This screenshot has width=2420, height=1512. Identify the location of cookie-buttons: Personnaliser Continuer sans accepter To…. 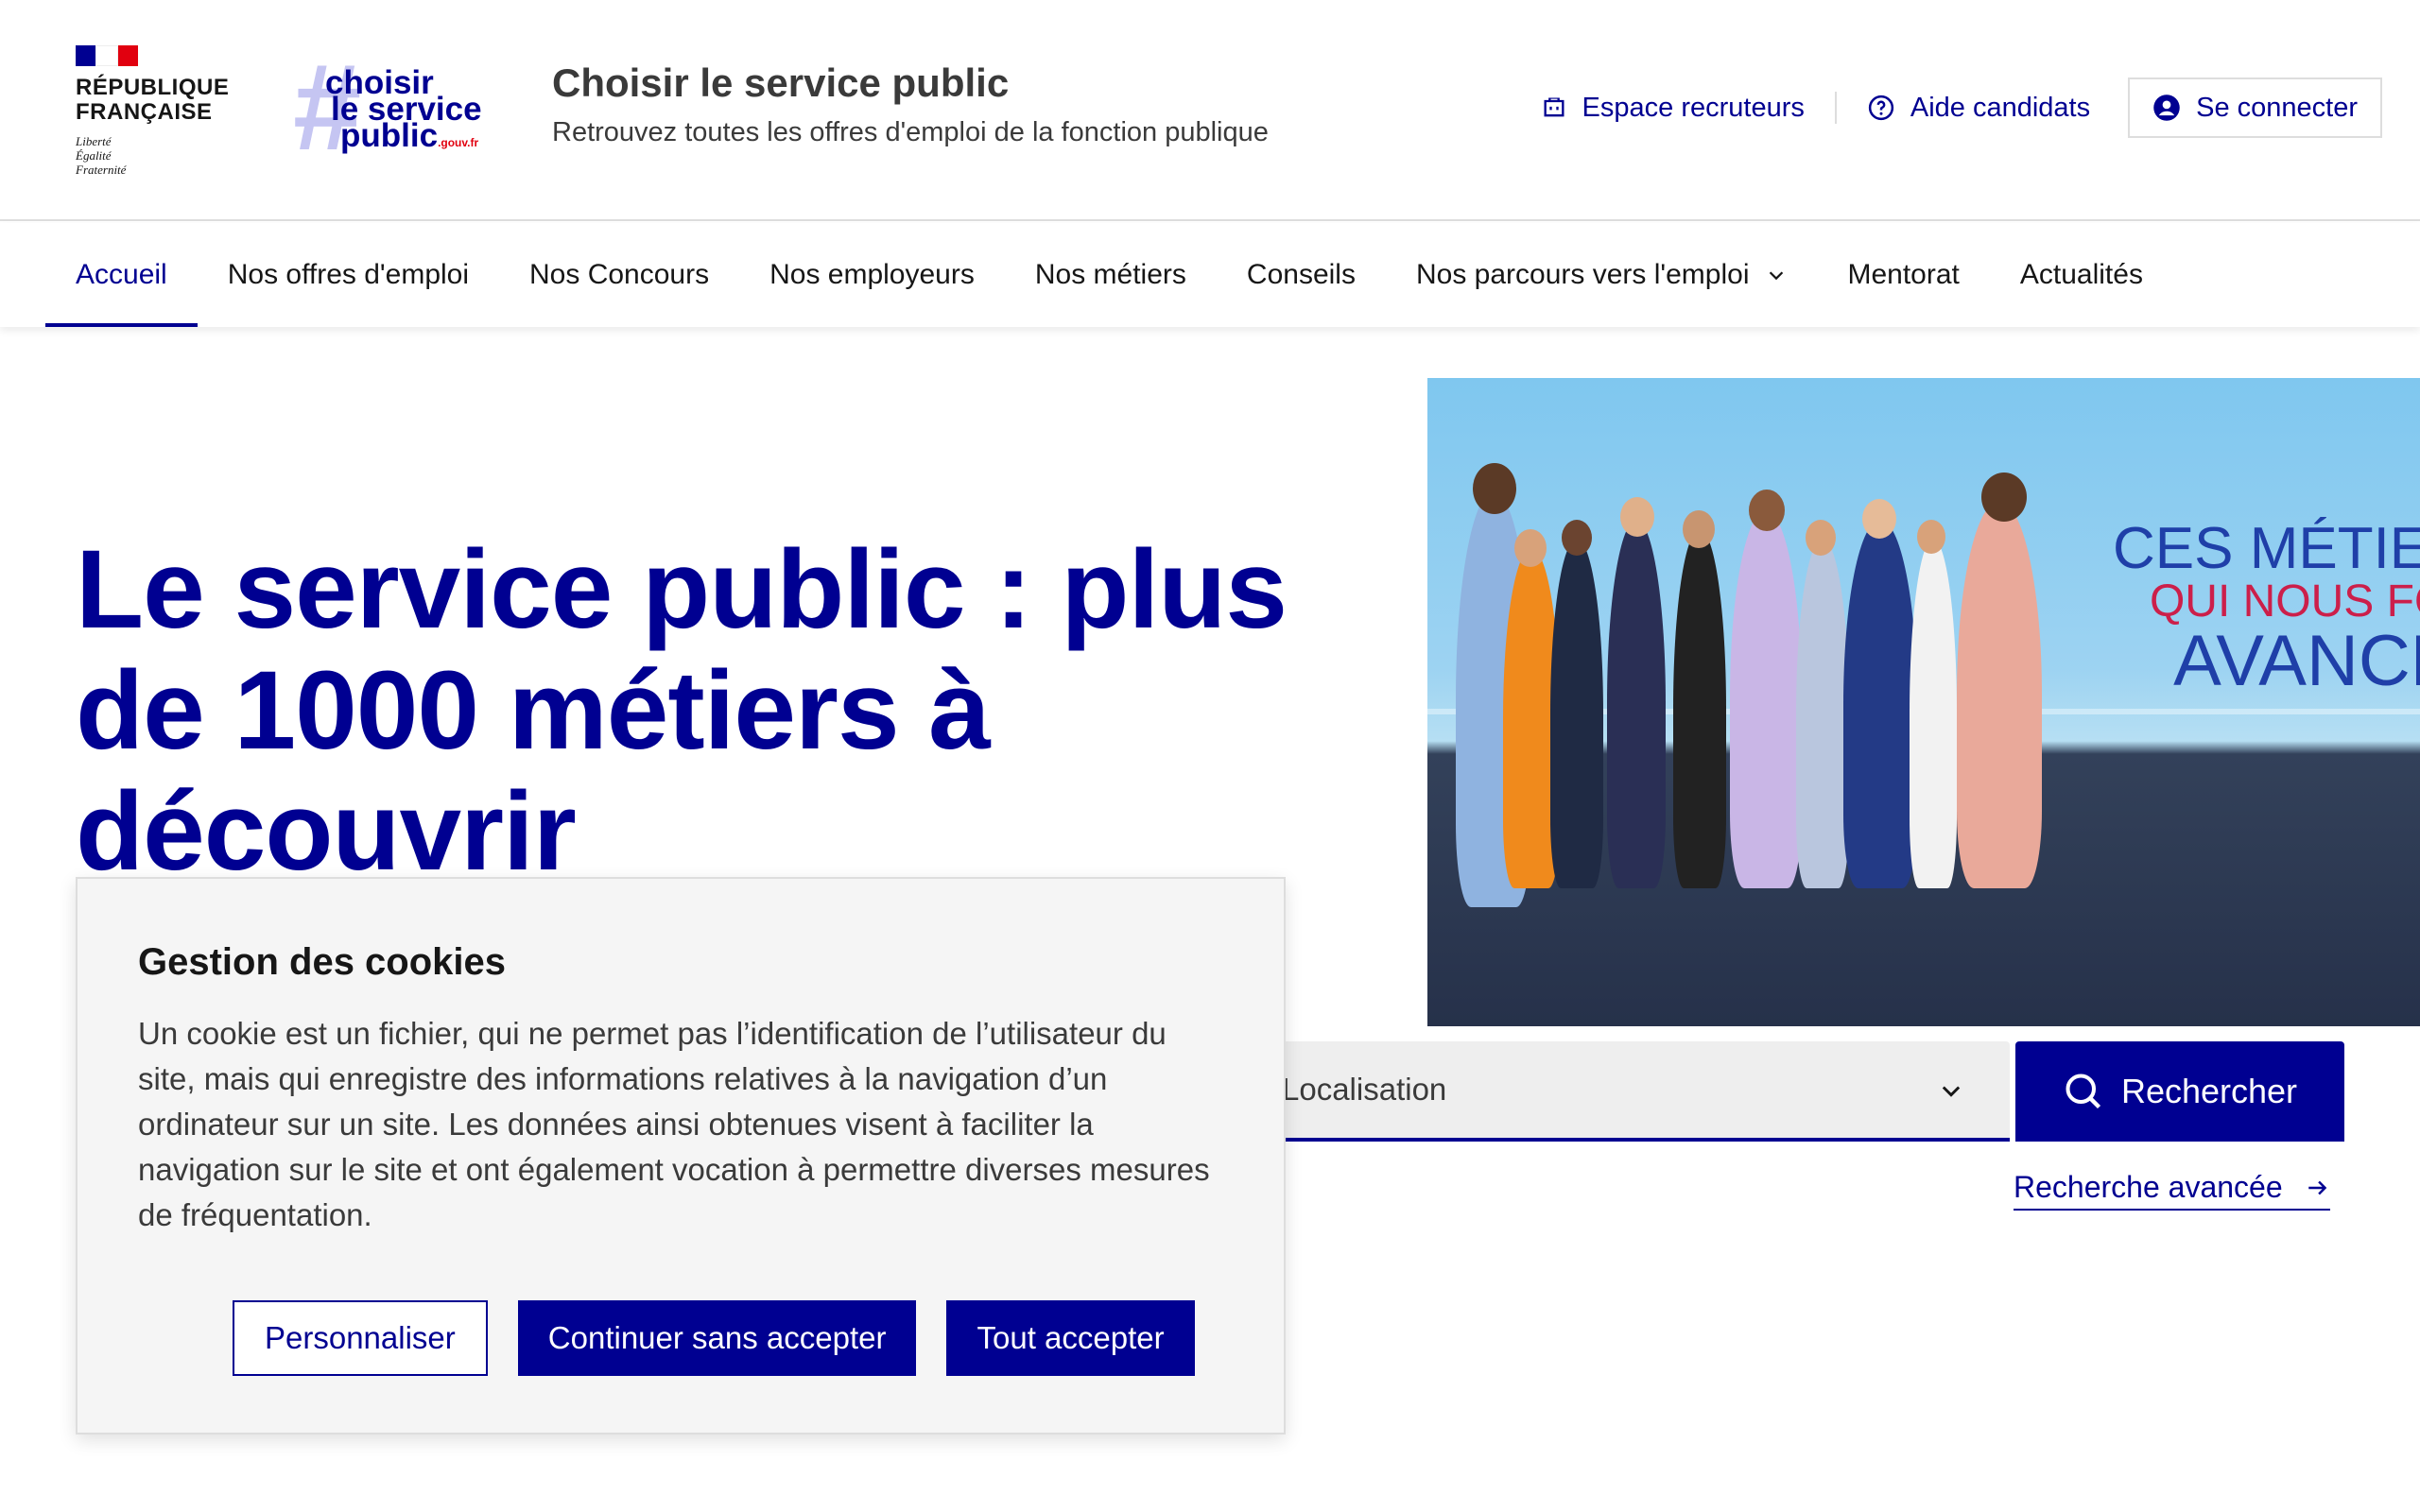
(729, 1338).